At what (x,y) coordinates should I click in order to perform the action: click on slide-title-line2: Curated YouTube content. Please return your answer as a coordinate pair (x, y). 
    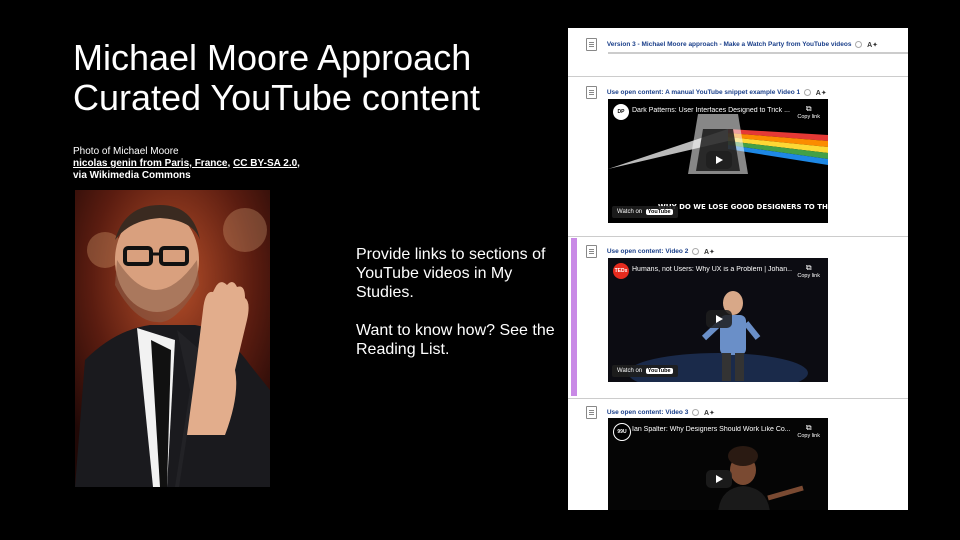
    Looking at the image, I should click on (276, 97).